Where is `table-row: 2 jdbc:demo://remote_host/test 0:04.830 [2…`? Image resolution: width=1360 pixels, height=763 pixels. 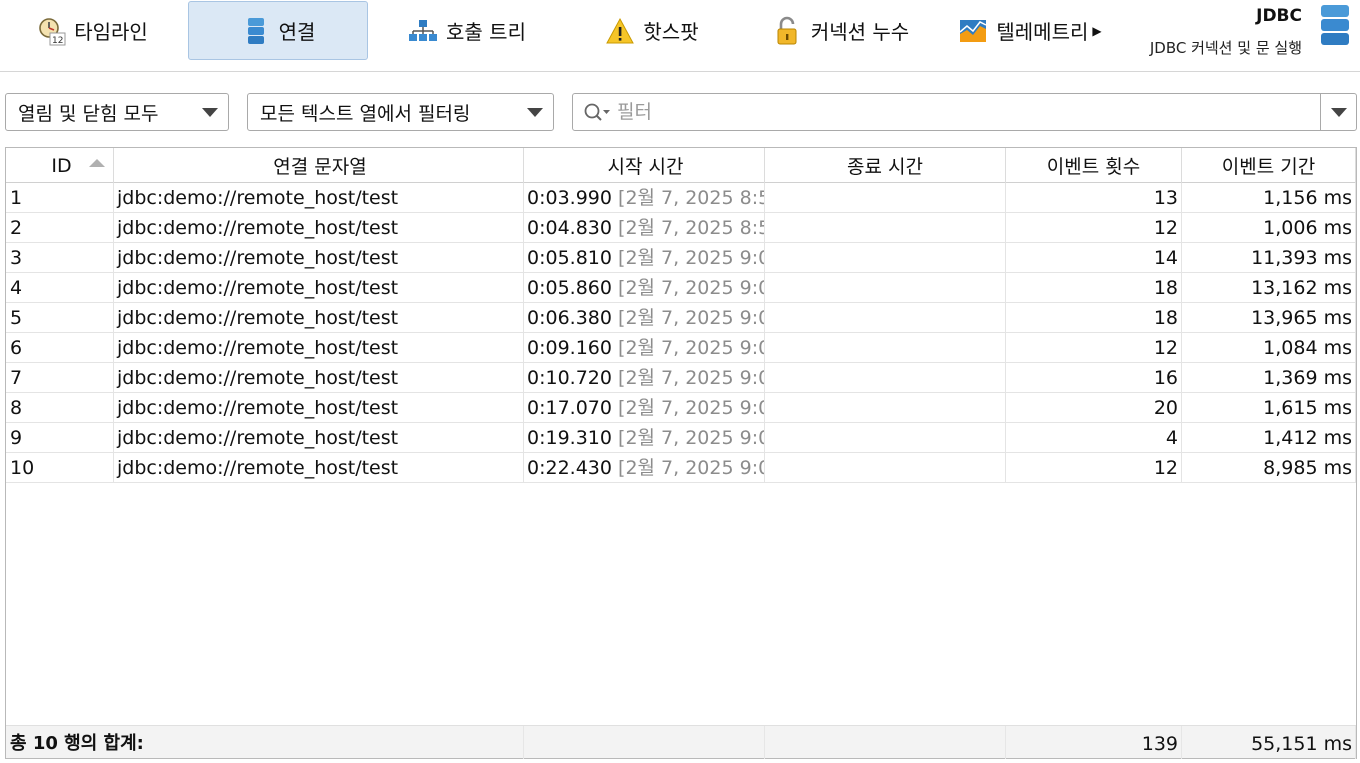 table-row: 2 jdbc:demo://remote_host/test 0:04.830 [2… is located at coordinates (681, 228).